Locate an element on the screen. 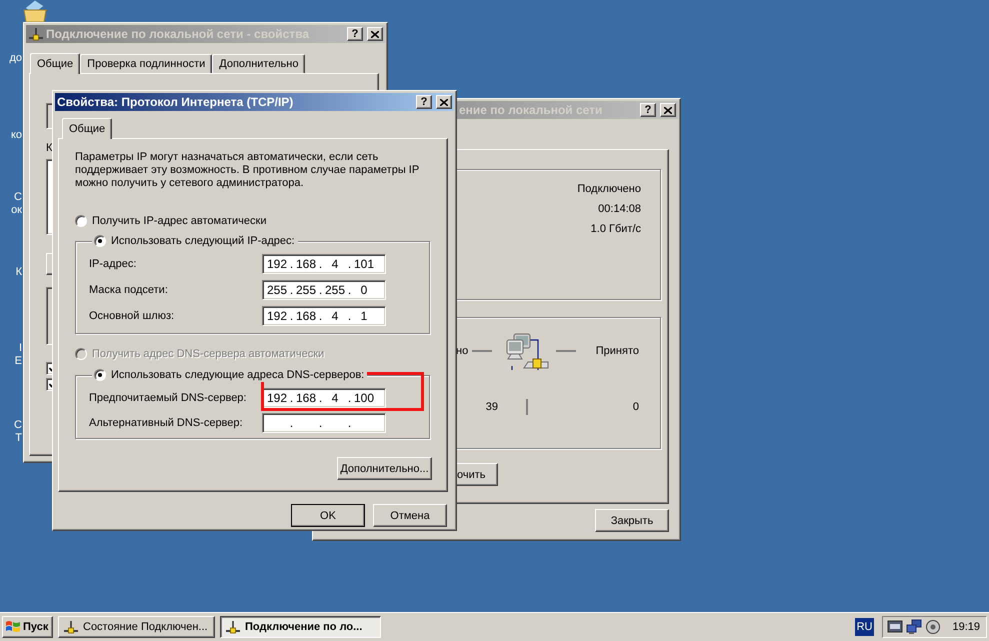  icon-label: ок is located at coordinates (16, 210).